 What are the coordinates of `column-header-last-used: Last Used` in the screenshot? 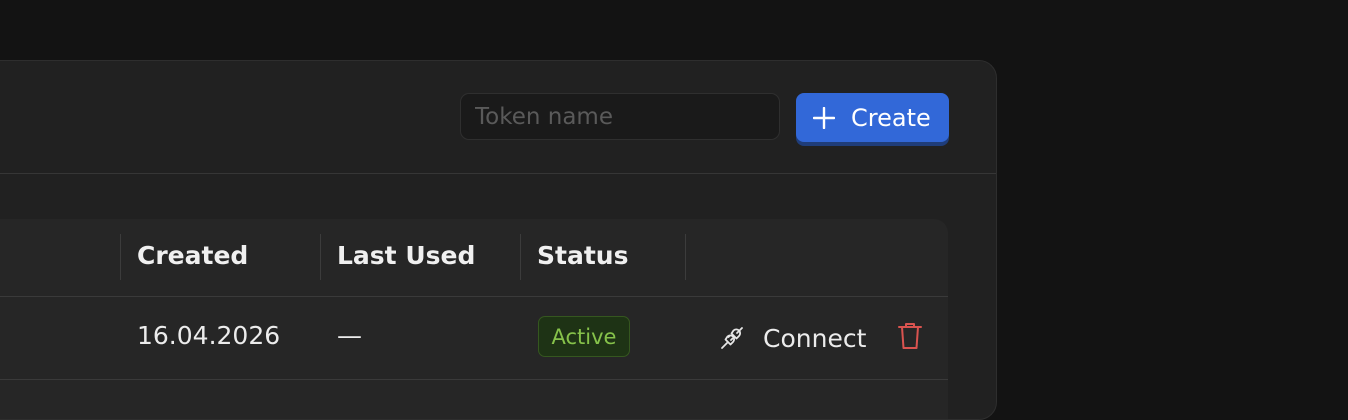 It's located at (406, 255).